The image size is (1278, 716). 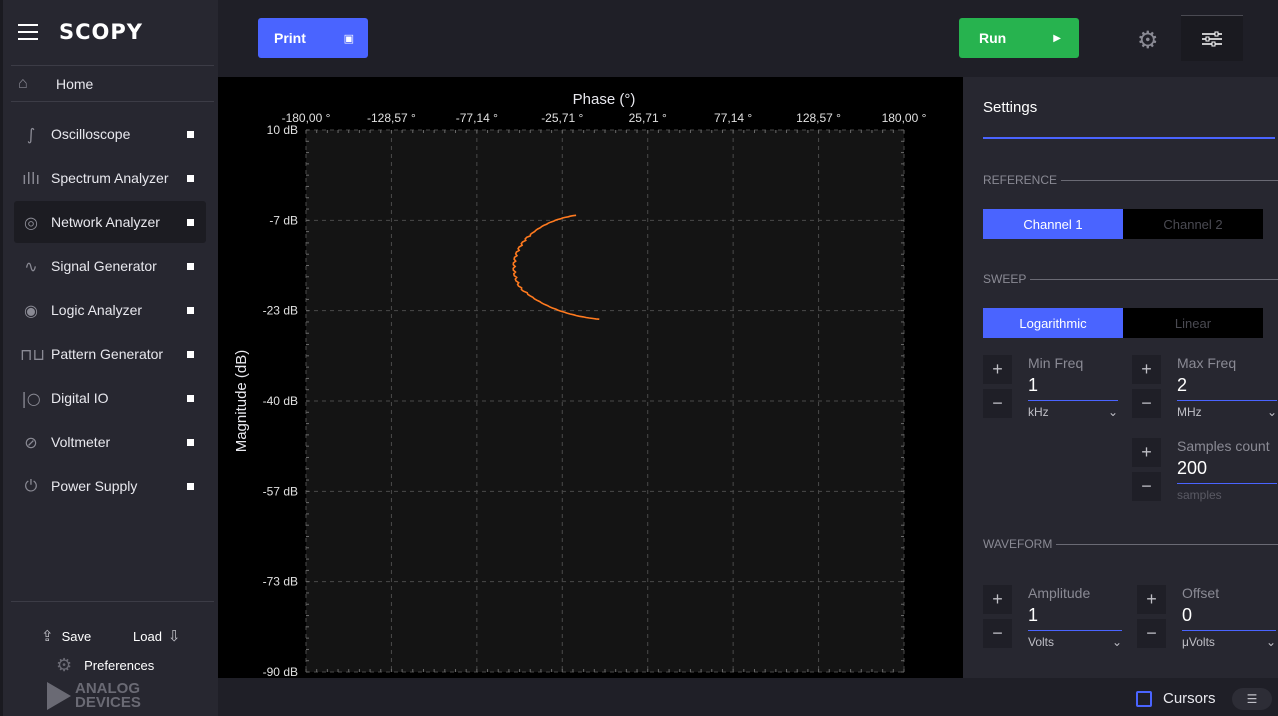 What do you see at coordinates (477, 118) in the screenshot?
I see `x-tick-label: -77,14 °` at bounding box center [477, 118].